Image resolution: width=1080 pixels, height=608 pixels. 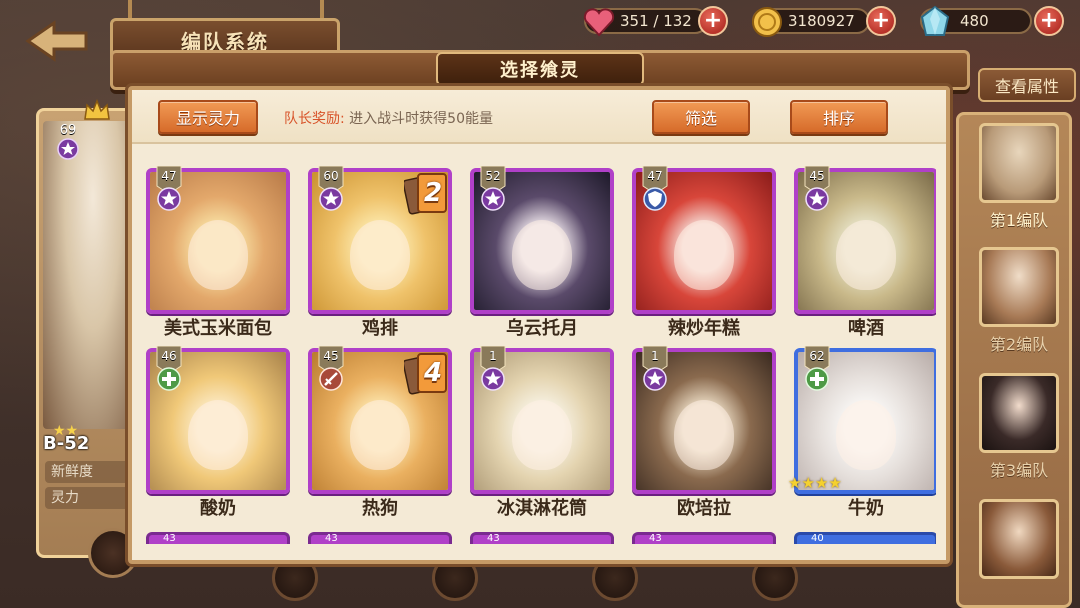 What do you see at coordinates (1019, 219) in the screenshot?
I see `team-1-label: 第1编队` at bounding box center [1019, 219].